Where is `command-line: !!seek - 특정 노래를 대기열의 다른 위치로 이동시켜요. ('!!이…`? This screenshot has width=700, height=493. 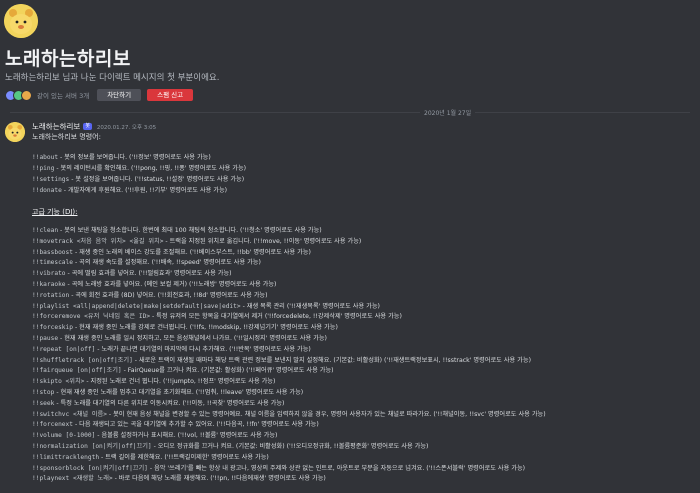 command-line: !!seek - 특정 노래를 대기열의 다른 위치로 이동시켜요. ('!!이… is located at coordinates (362, 404).